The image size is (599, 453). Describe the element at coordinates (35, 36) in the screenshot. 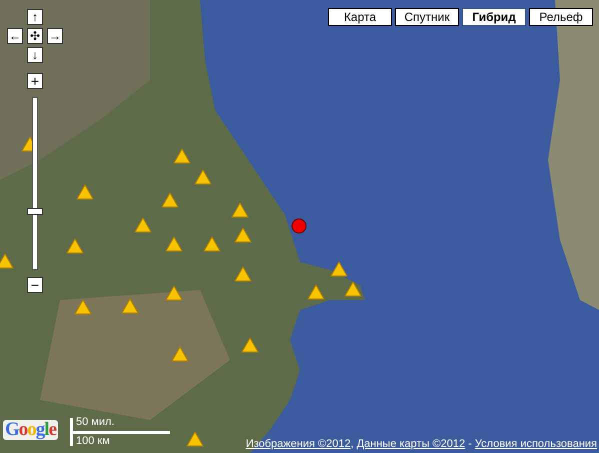

I see `pan-button: ✣` at that location.